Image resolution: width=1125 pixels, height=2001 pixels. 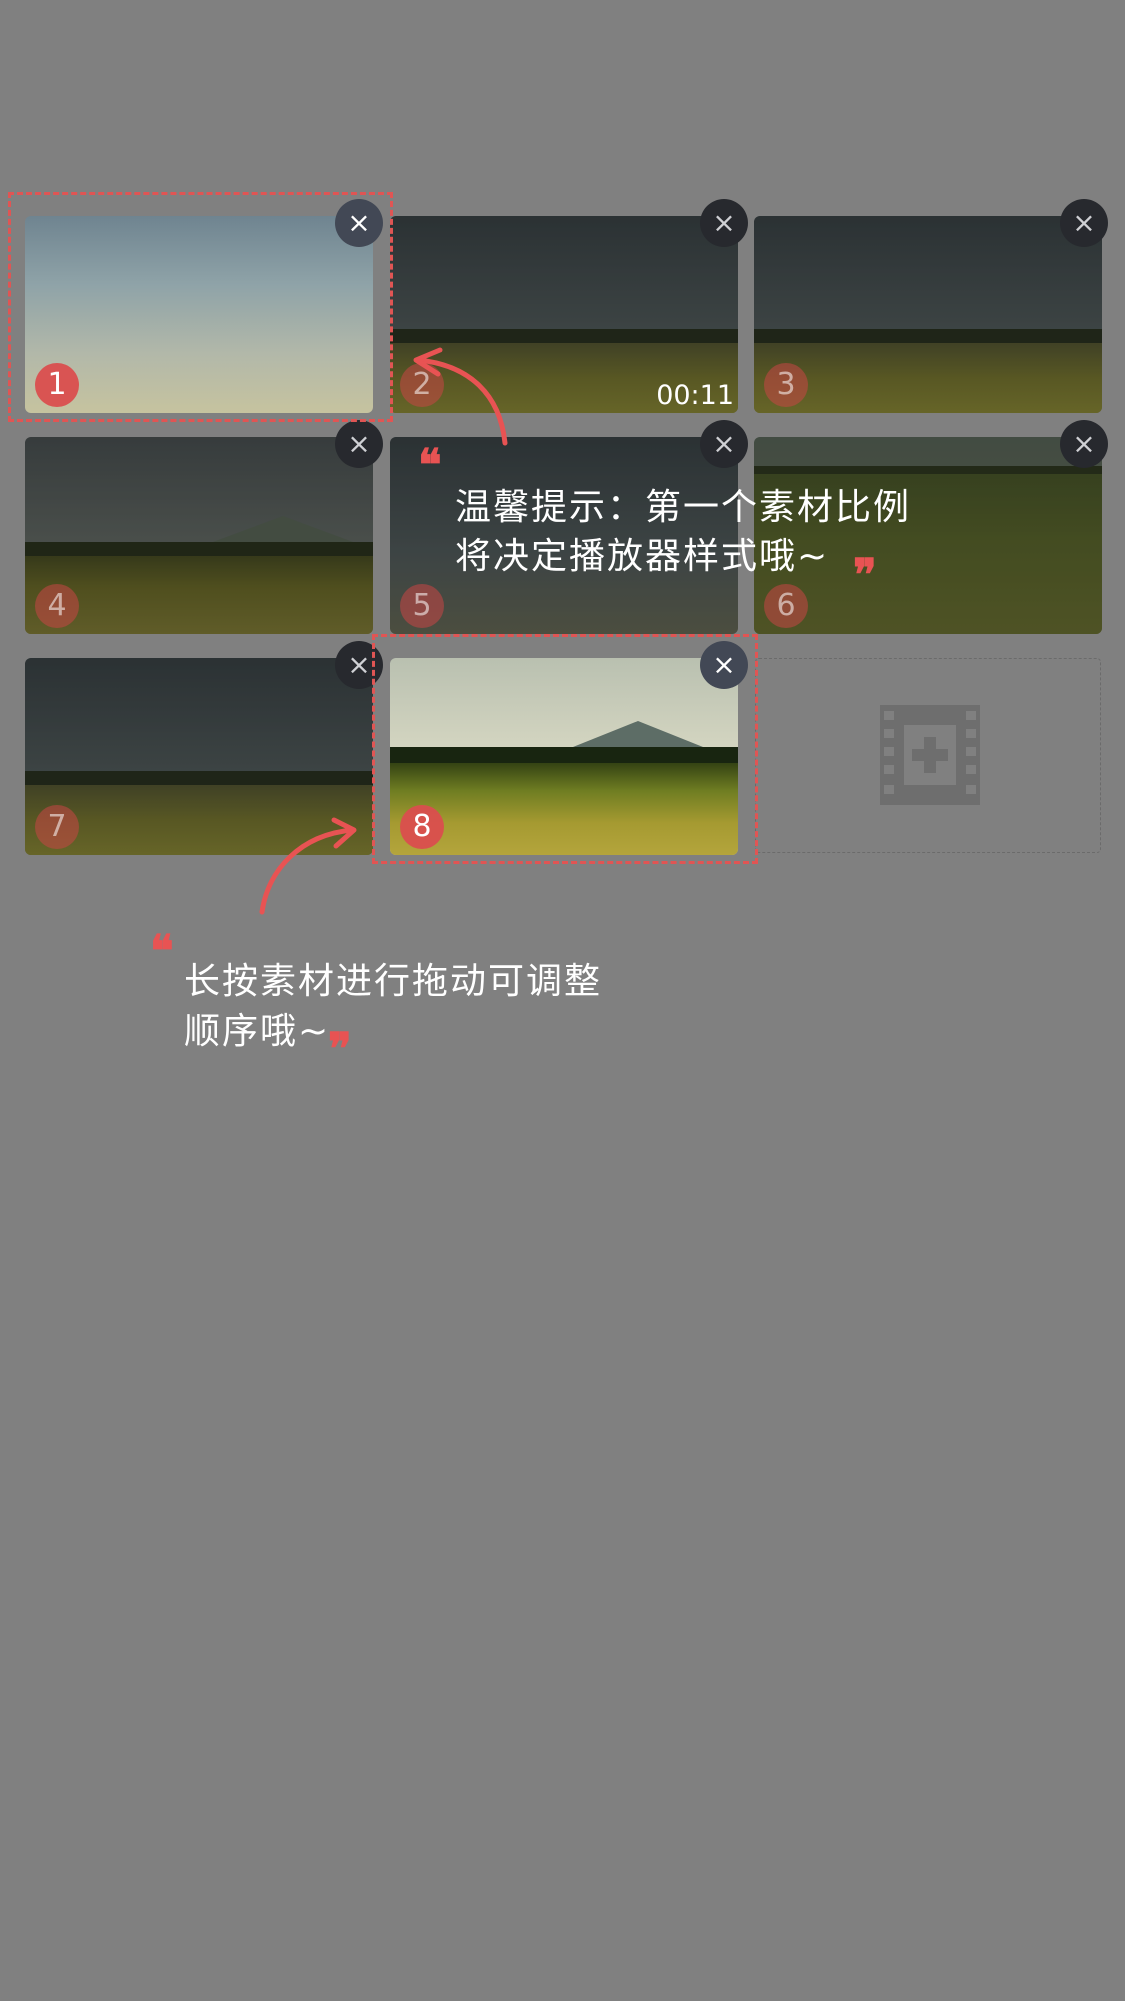 I want to click on first-material-tip-line2: 将决定播放器样式哦~, so click(x=642, y=556).